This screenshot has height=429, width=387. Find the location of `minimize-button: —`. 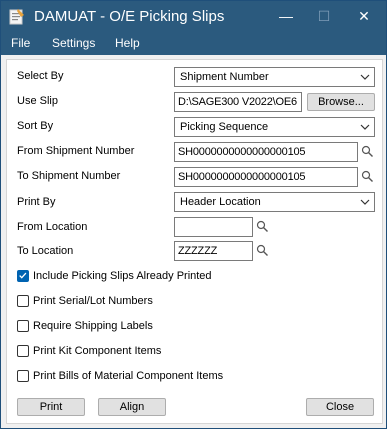

minimize-button: — is located at coordinates (286, 16).